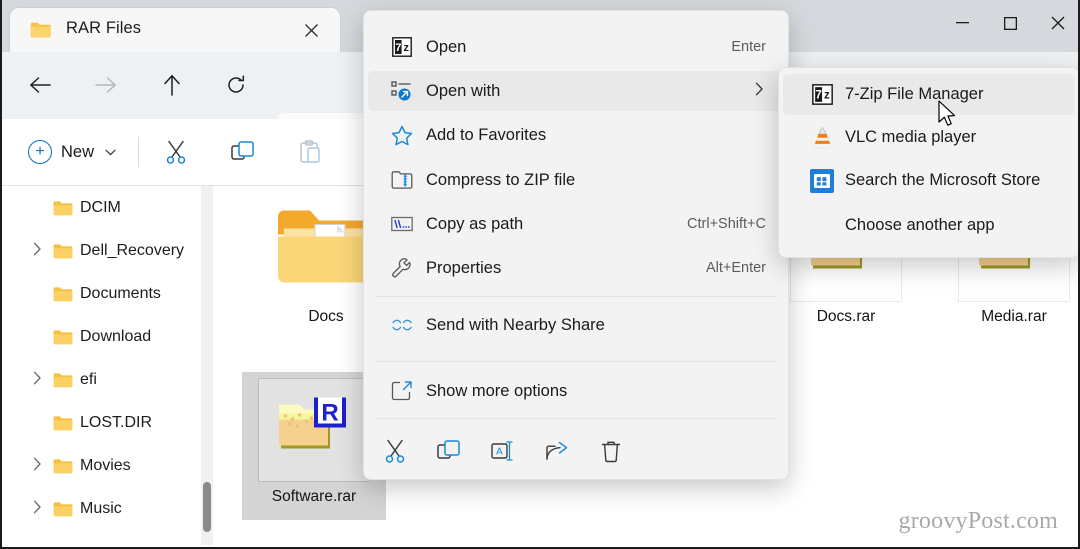 The height and width of the screenshot is (549, 1080). I want to click on tree-item-label: Music, so click(101, 508).